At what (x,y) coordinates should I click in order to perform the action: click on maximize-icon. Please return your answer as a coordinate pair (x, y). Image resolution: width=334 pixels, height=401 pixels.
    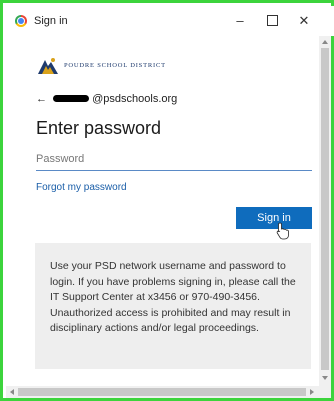
    Looking at the image, I should click on (272, 21).